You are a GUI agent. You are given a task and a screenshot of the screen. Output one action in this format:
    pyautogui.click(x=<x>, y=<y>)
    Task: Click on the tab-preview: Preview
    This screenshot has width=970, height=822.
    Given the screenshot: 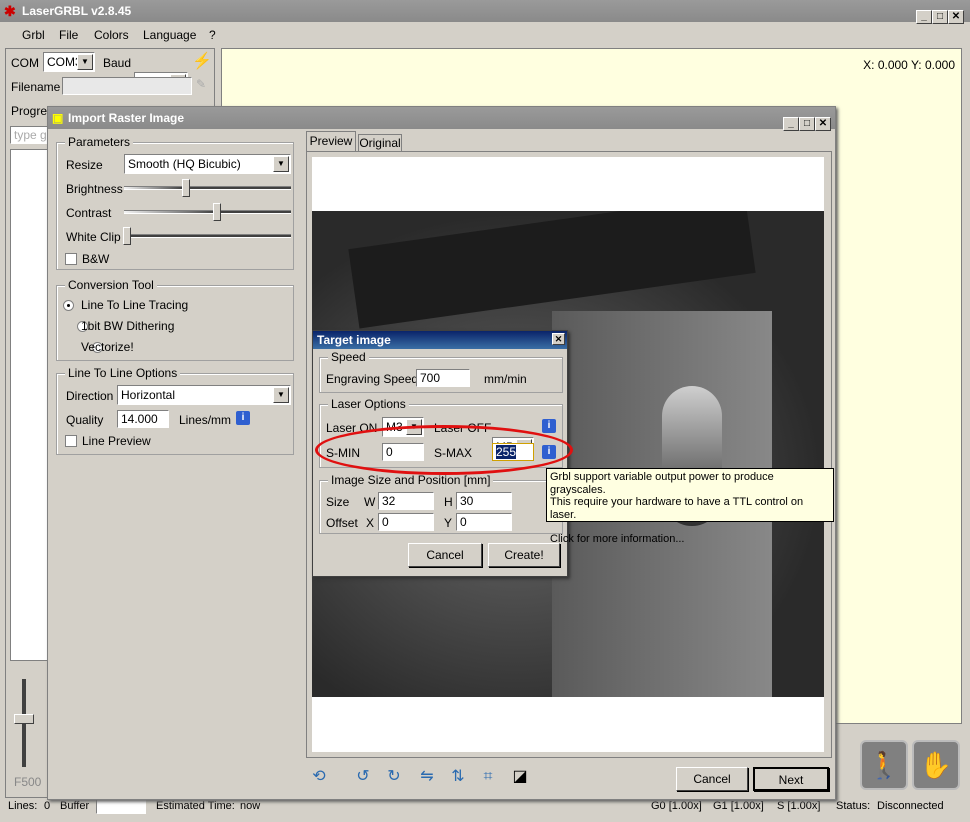 What is the action you would take?
    pyautogui.click(x=331, y=141)
    